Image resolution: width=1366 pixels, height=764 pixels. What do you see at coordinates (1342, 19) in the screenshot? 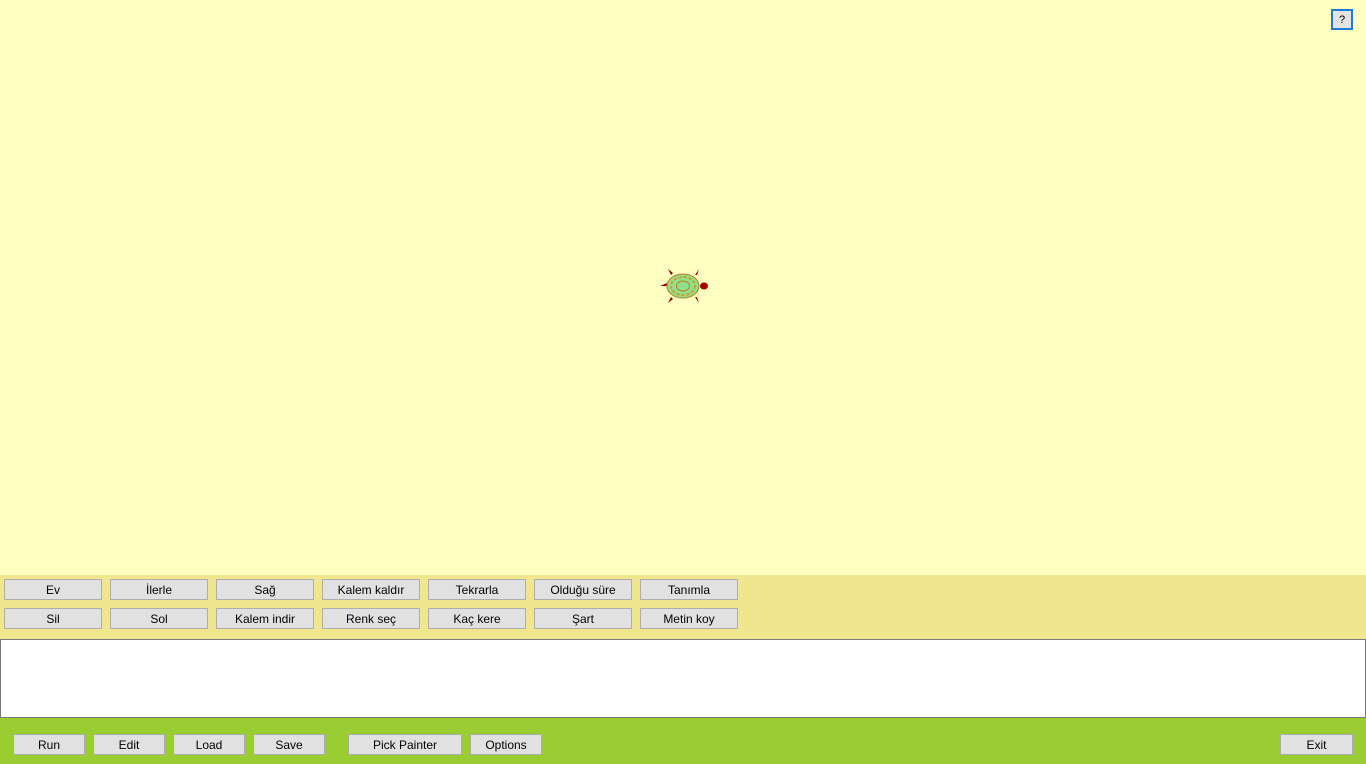
I see `help-button: ?` at bounding box center [1342, 19].